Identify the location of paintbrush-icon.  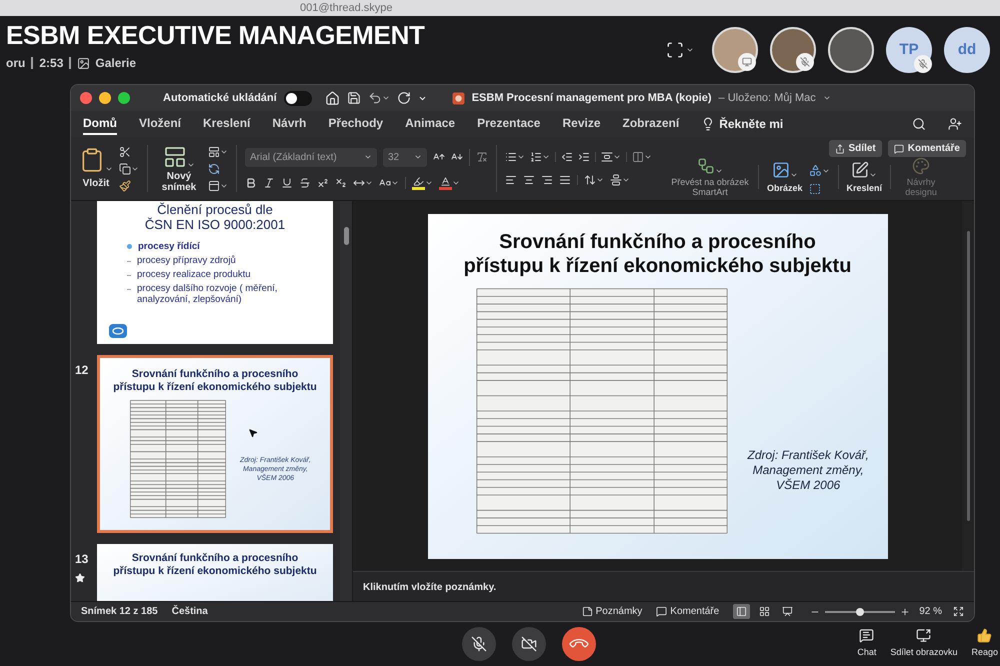
(125, 186).